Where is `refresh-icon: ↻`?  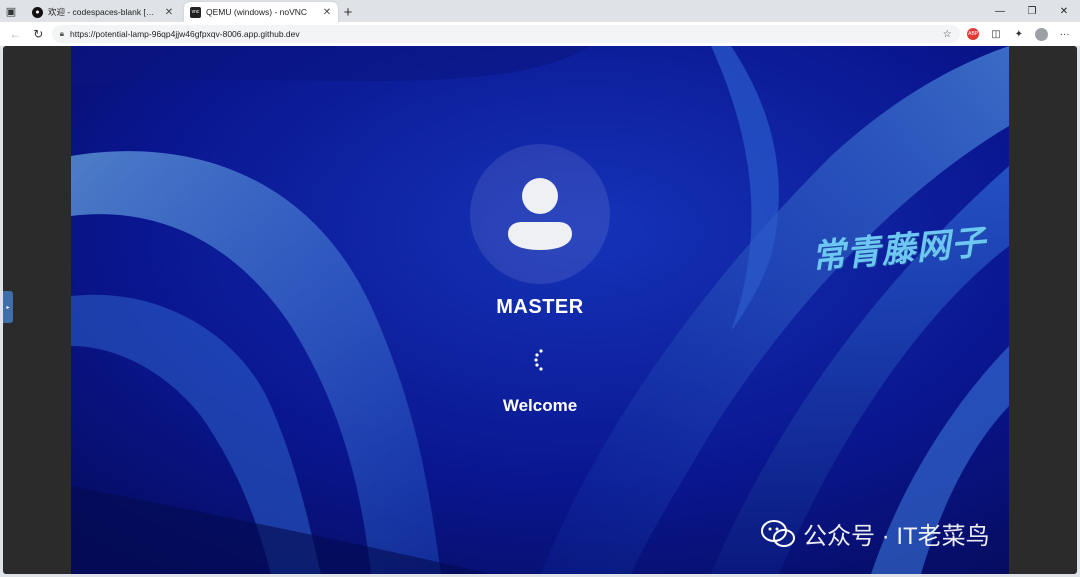
refresh-icon: ↻ is located at coordinates (38, 34).